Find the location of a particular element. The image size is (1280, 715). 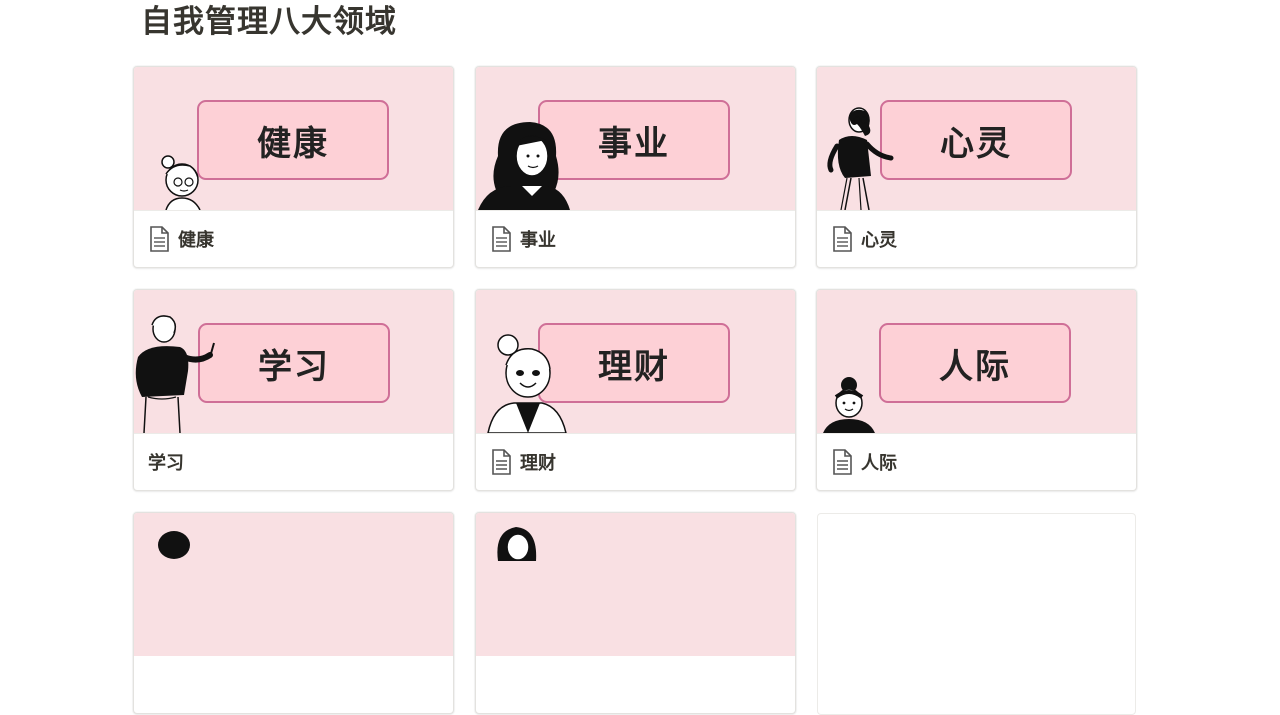

page-title: 自我管理八大领域 is located at coordinates (269, 22).